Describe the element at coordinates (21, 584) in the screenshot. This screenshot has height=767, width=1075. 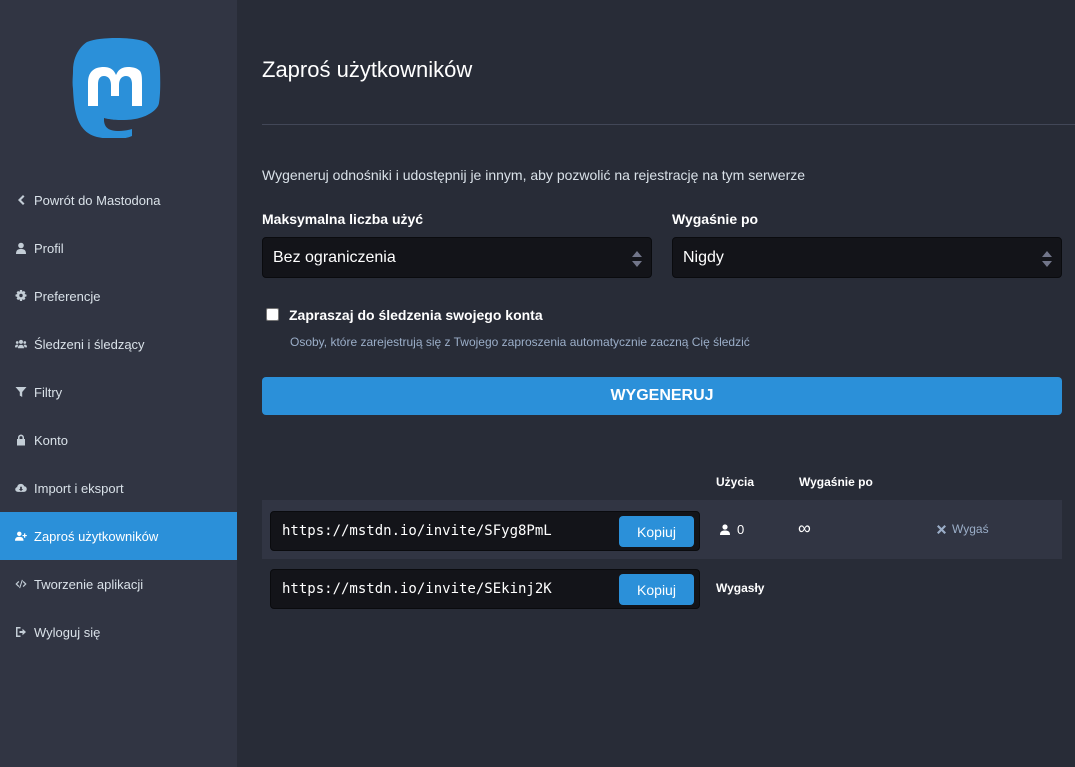
I see `code-icon` at that location.